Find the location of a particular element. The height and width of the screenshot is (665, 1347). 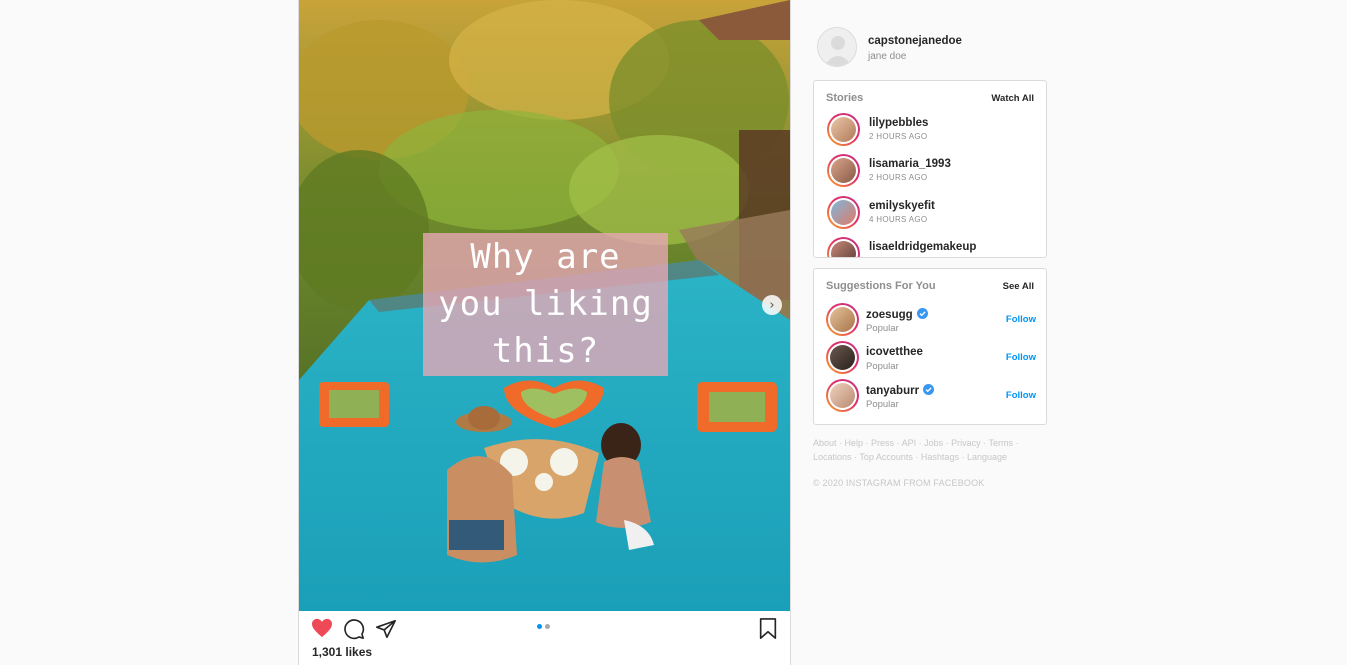

story-username: emilyskyefit is located at coordinates (902, 206).